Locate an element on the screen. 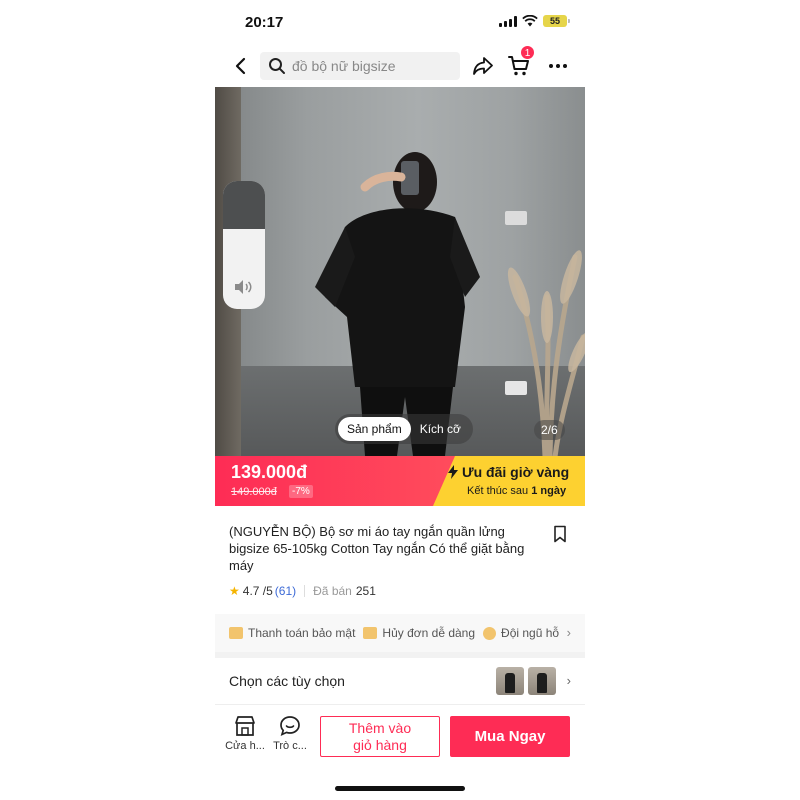  current-price: 139.000đ is located at coordinates (269, 472).